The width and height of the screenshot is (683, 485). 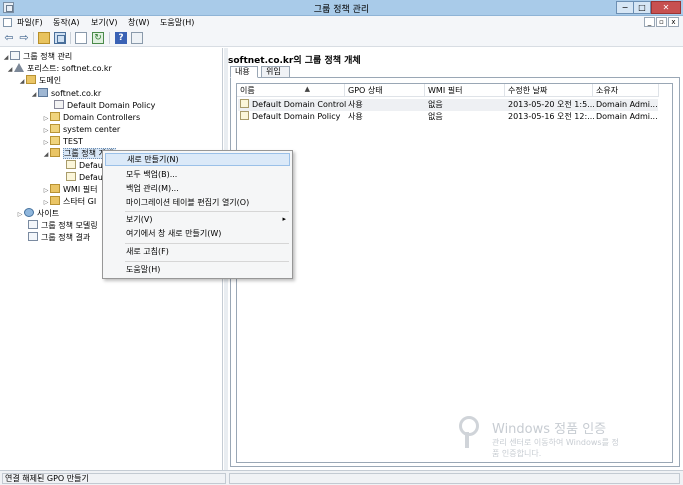 I want to click on menu-item-refresh: 새로 고침(F), so click(x=197, y=251).